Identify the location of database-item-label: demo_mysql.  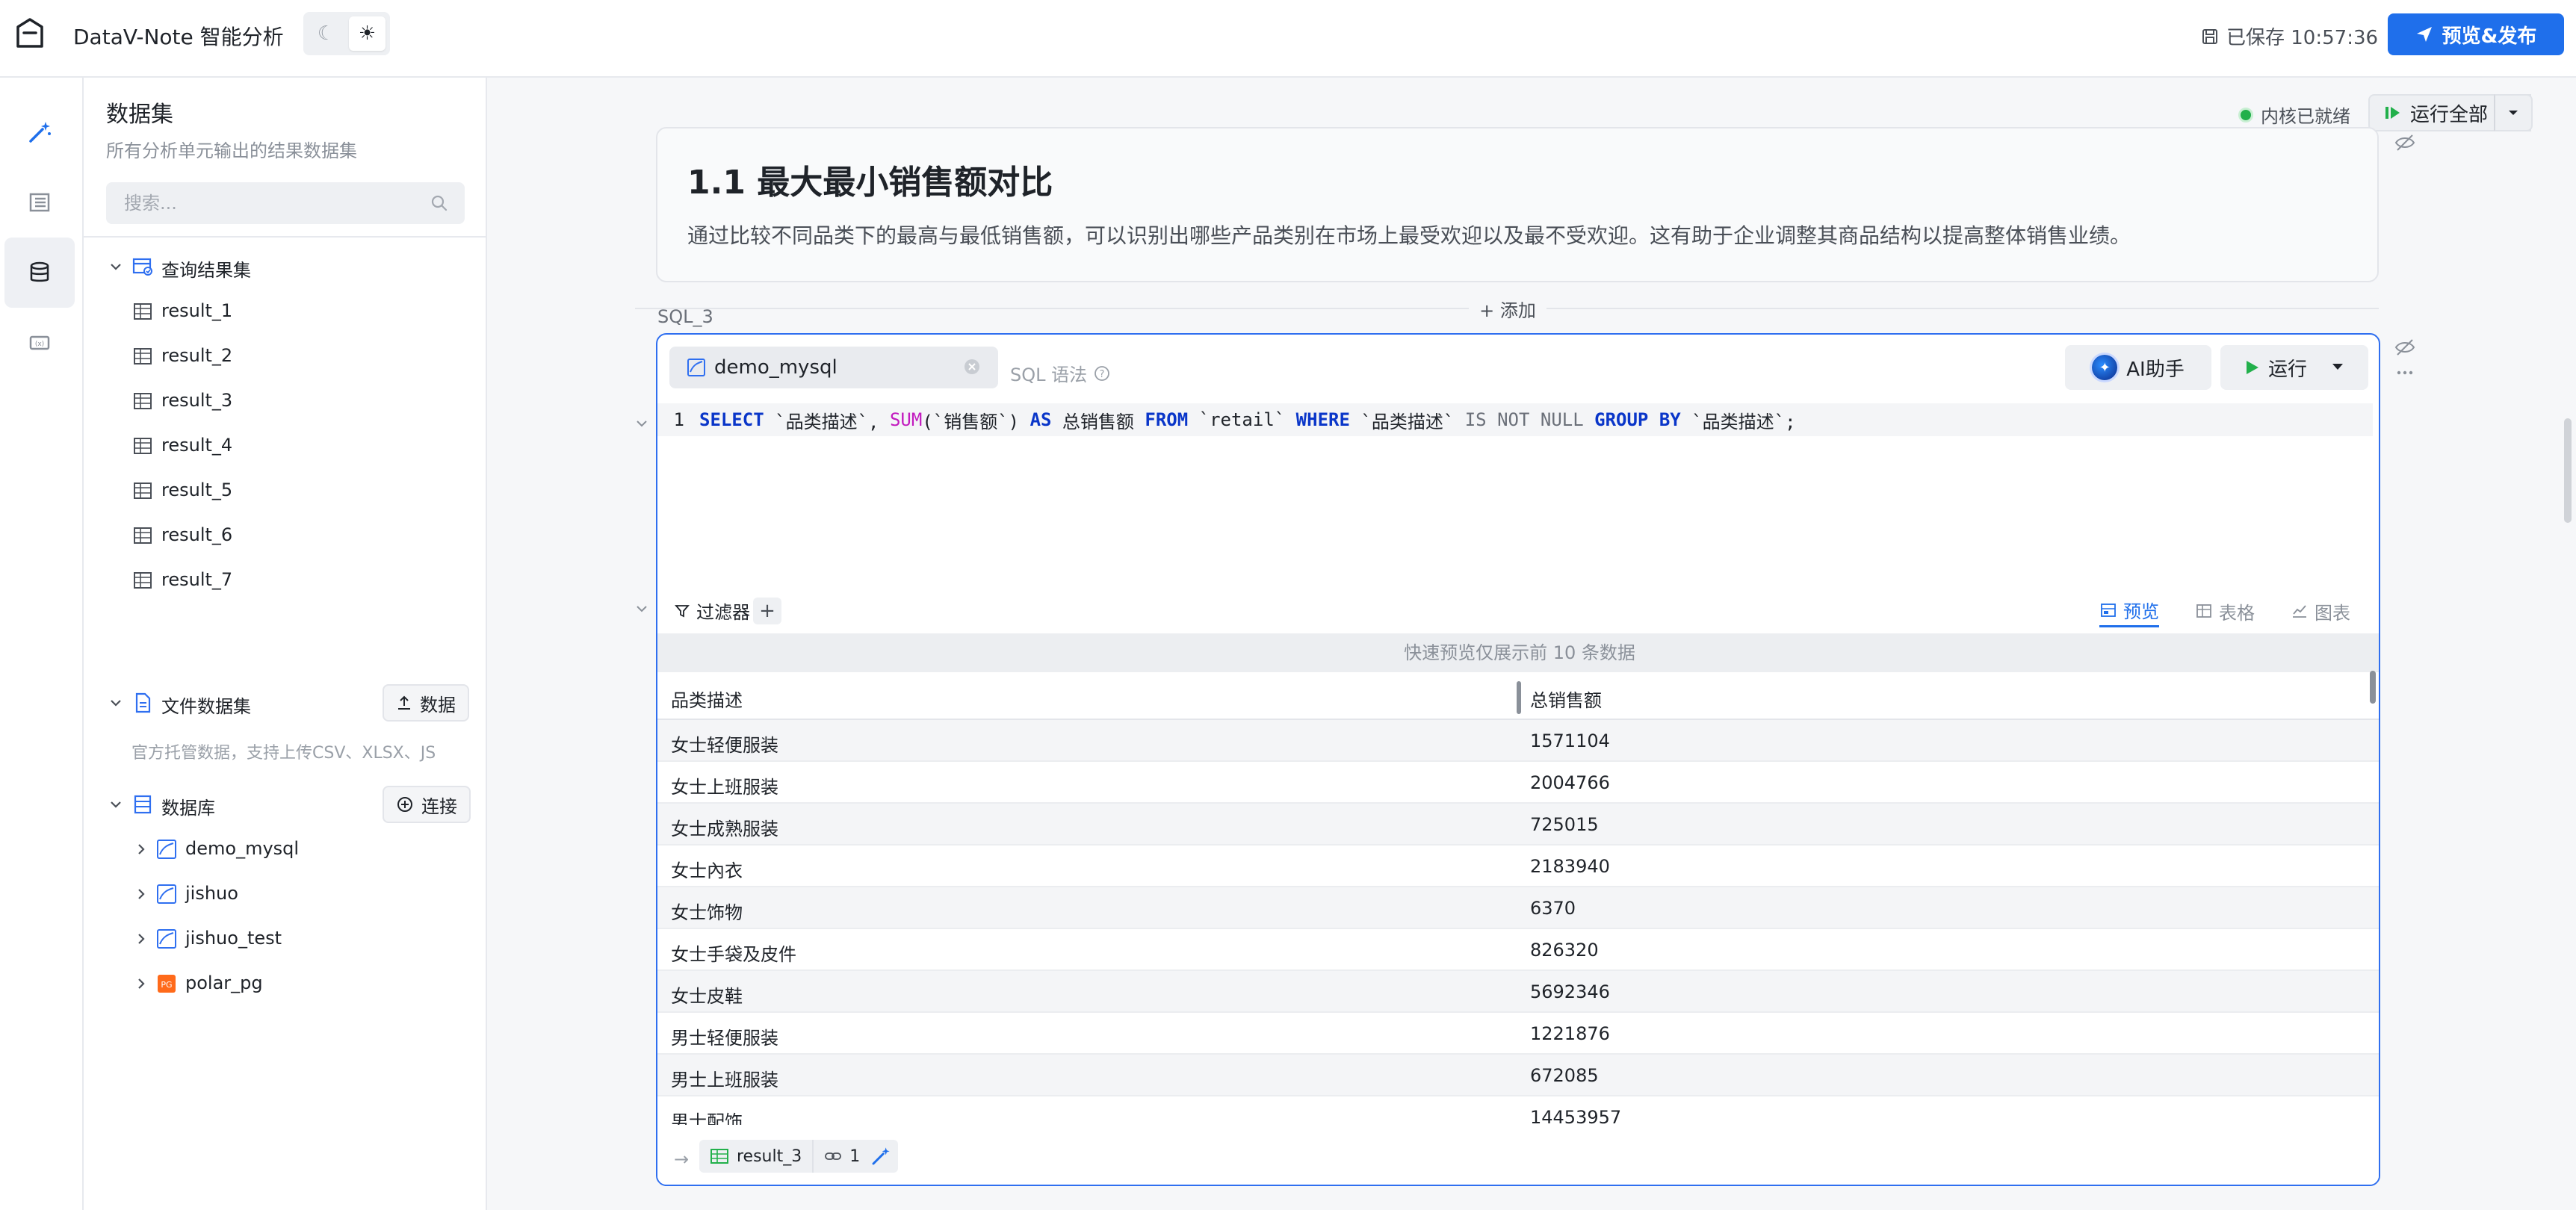
(242, 848).